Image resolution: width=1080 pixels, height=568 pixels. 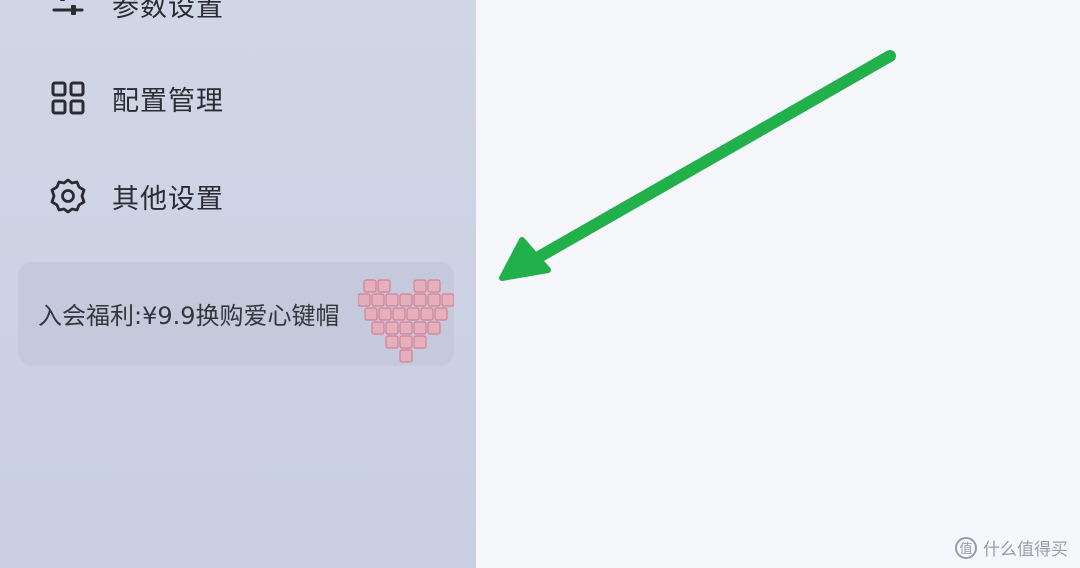 I want to click on promo-text: 入会福利:¥9.9换购爱心键帽, so click(x=189, y=316).